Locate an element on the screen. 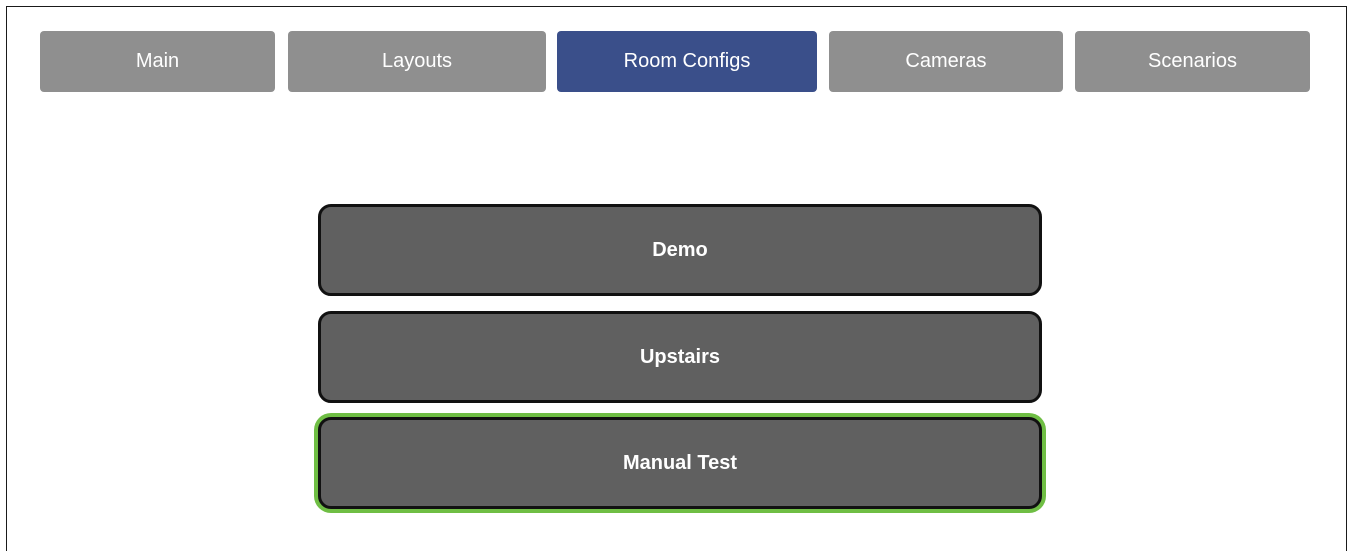 Image resolution: width=1353 pixels, height=551 pixels. room-config-upstairs-button: Upstairs is located at coordinates (680, 357).